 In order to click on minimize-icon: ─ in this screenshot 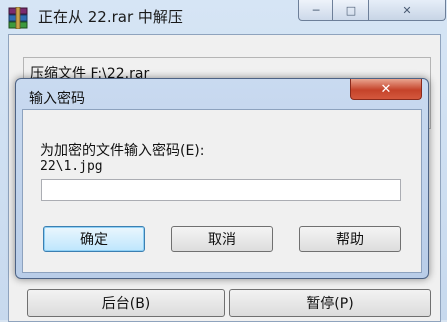, I will do `click(316, 10)`.